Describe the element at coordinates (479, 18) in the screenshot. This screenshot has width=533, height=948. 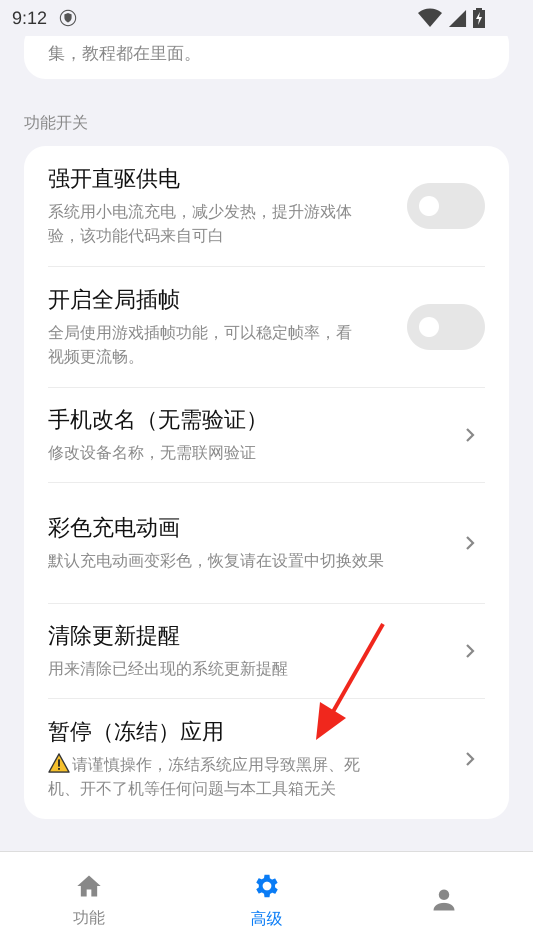
I see `battery-icon` at that location.